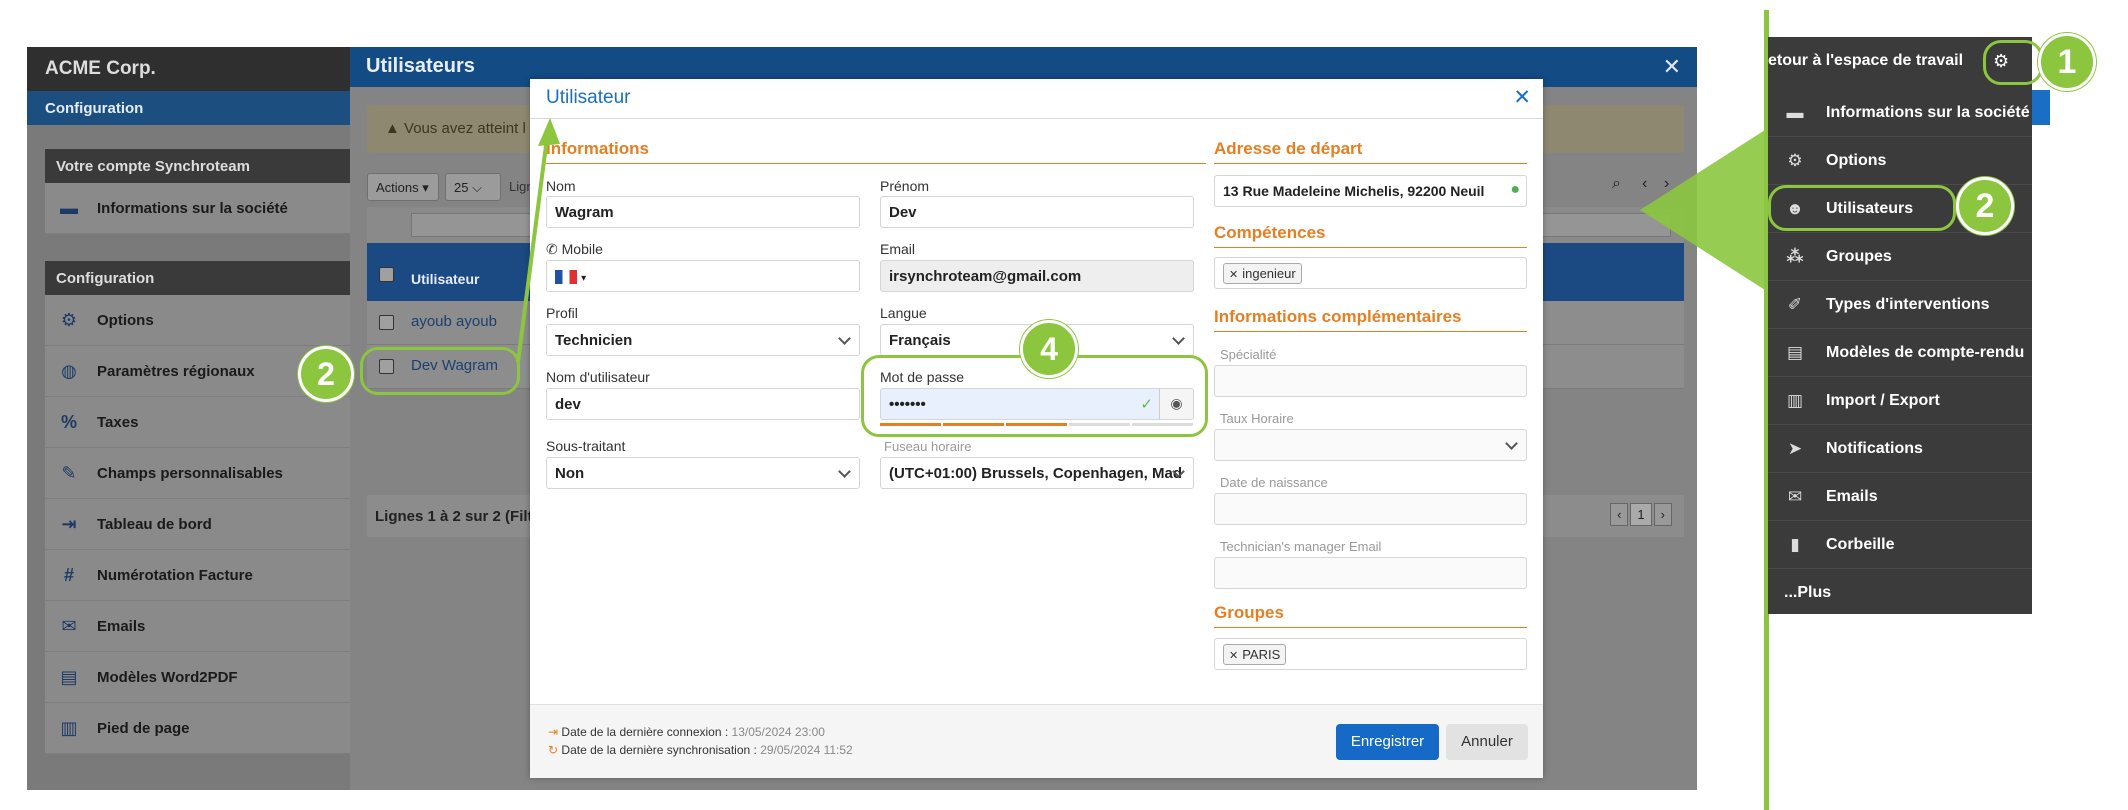  Describe the element at coordinates (1702, 210) in the screenshot. I see `callout-triangle` at that location.